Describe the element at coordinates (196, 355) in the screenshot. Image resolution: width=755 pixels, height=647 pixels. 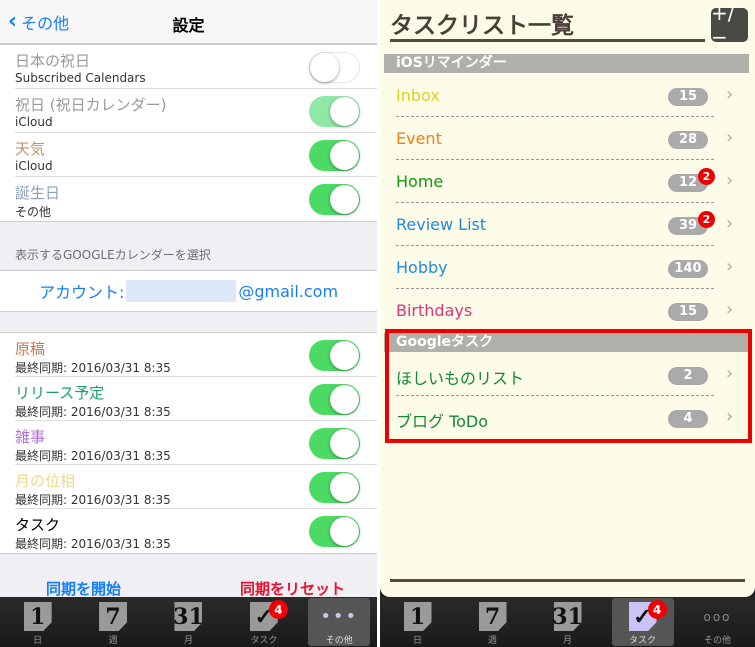
I see `calendar-row: 原稿最終同期: 2016/03/31 8:35` at that location.